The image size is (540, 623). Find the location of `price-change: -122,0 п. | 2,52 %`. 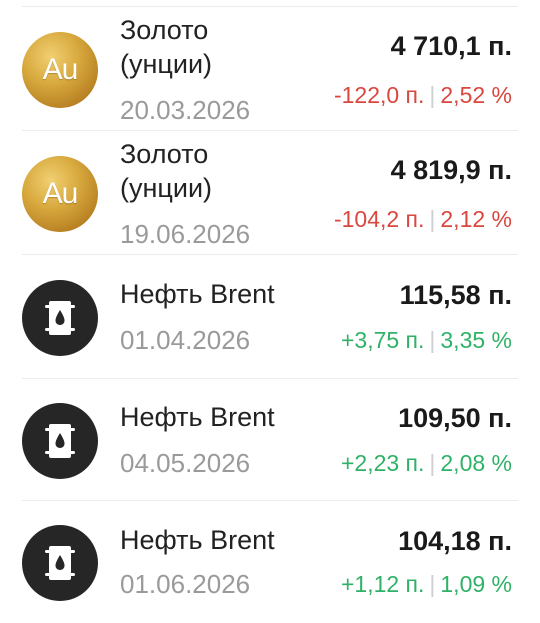

price-change: -122,0 п. | 2,52 % is located at coordinates (423, 95).